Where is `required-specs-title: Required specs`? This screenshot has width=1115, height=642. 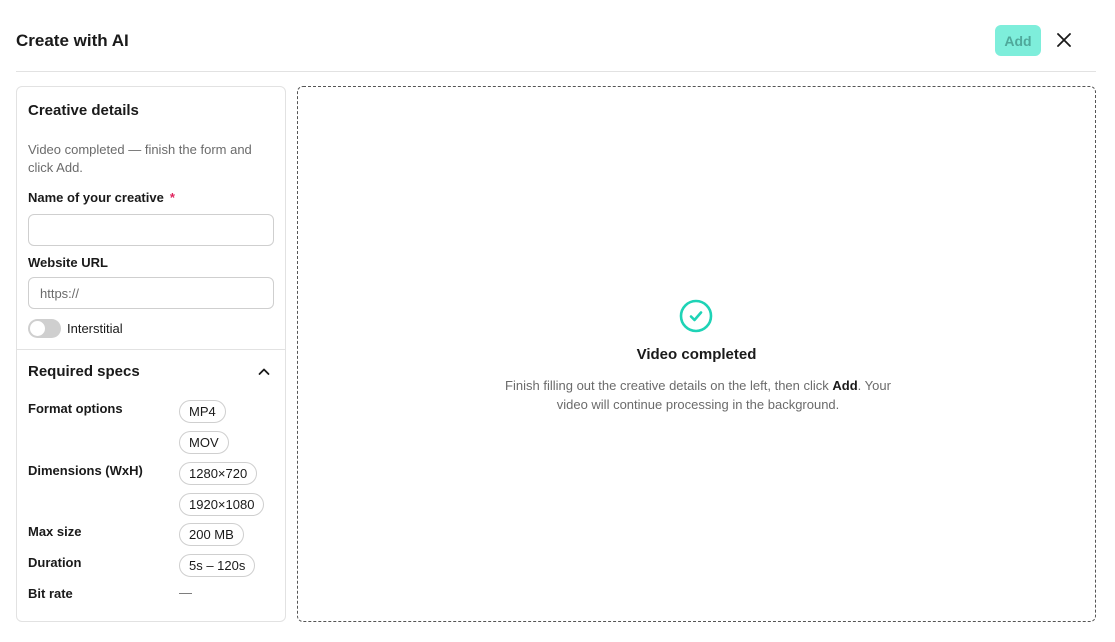
required-specs-title: Required specs is located at coordinates (84, 371).